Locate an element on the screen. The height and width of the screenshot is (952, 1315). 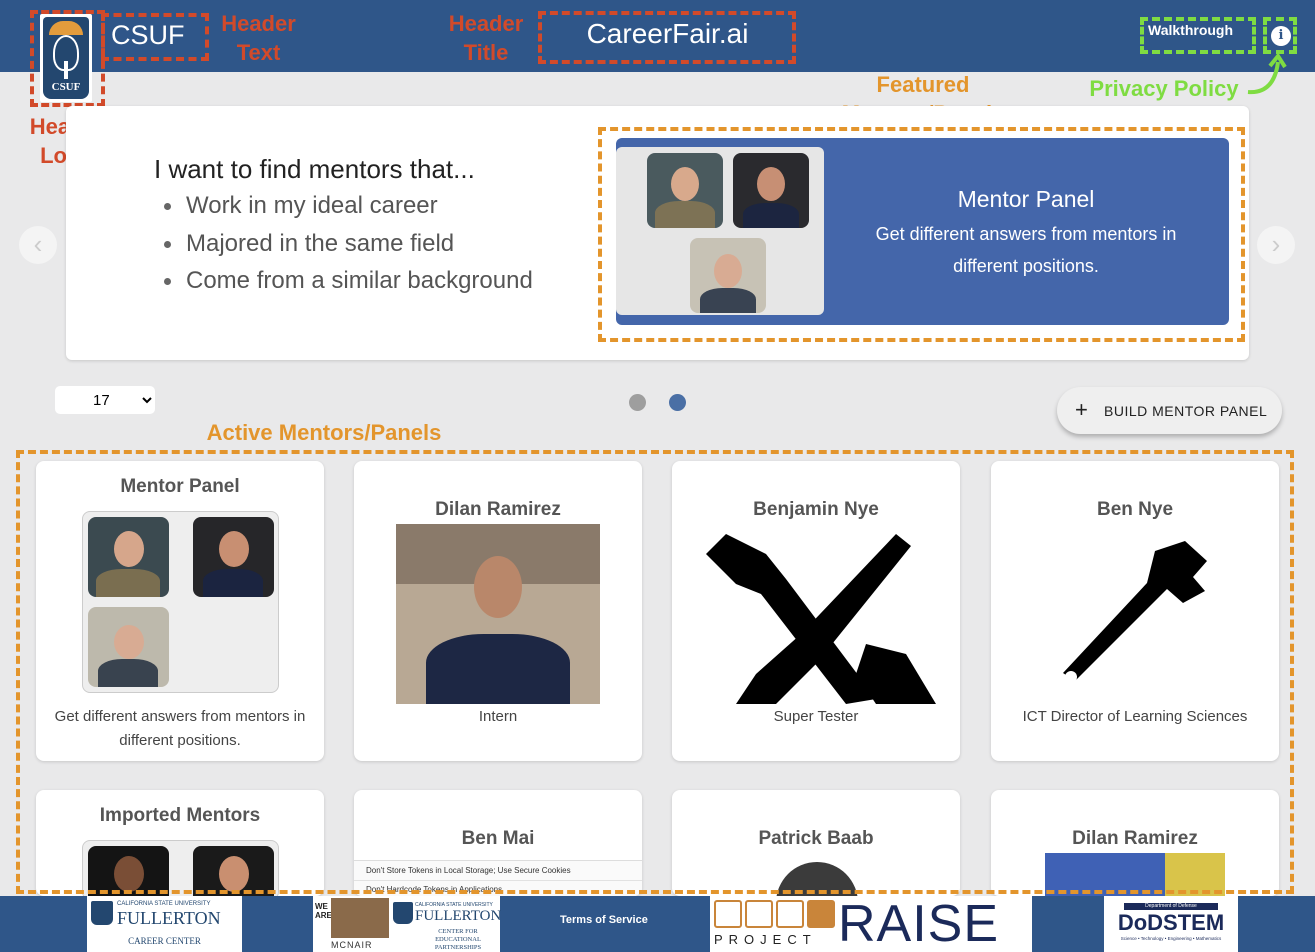
header-text-highlight is located at coordinates (155, 37).